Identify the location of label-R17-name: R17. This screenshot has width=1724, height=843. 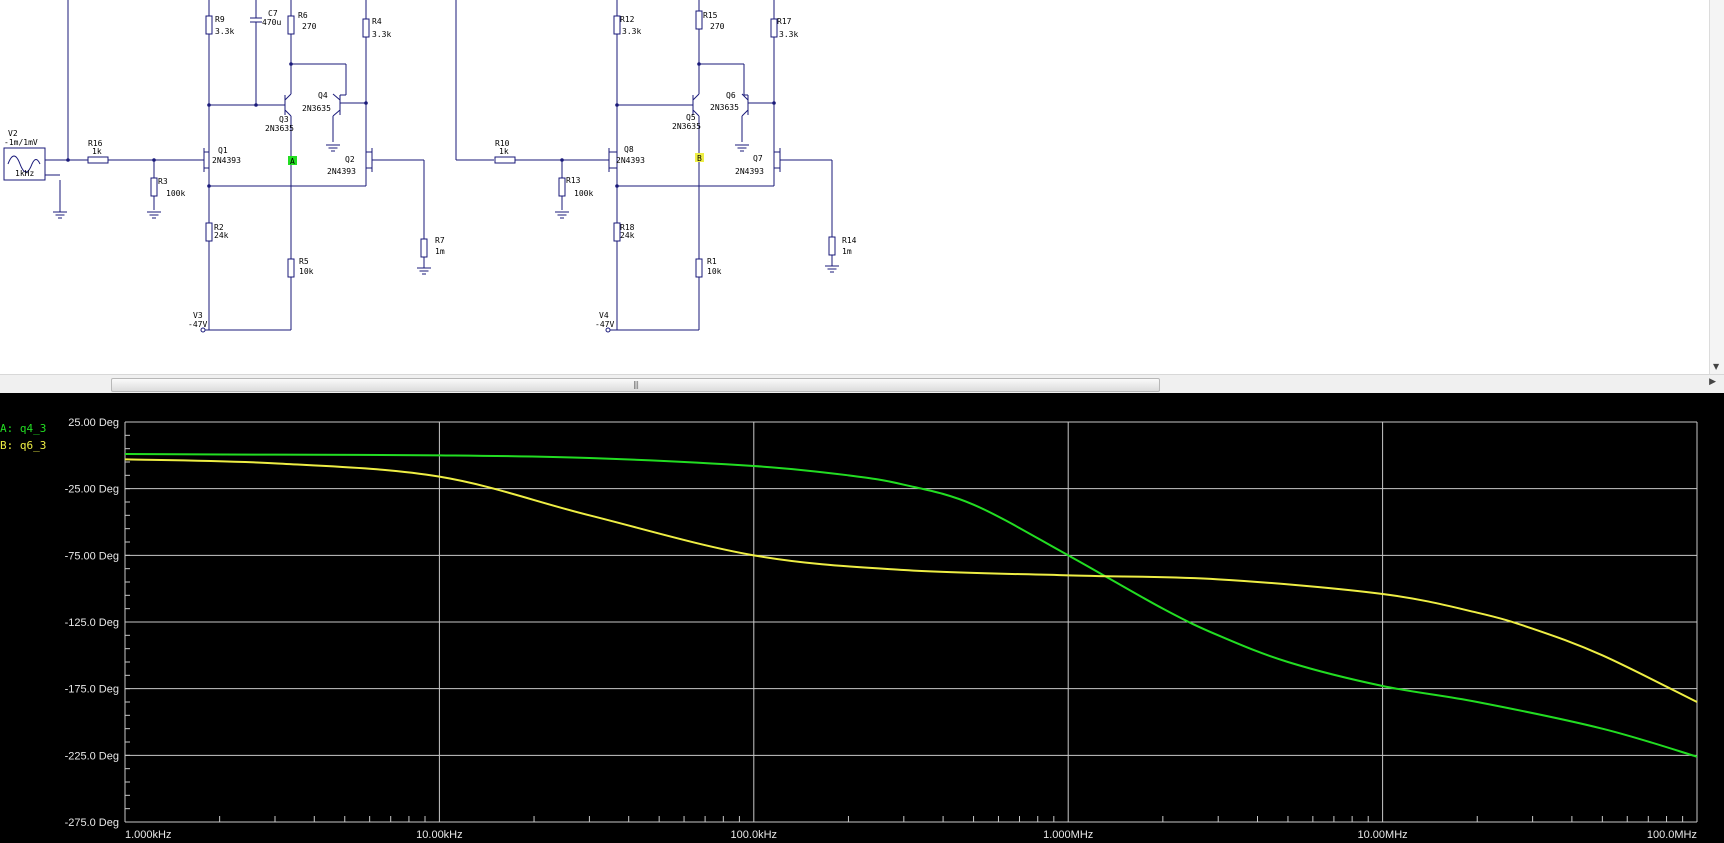
(784, 21).